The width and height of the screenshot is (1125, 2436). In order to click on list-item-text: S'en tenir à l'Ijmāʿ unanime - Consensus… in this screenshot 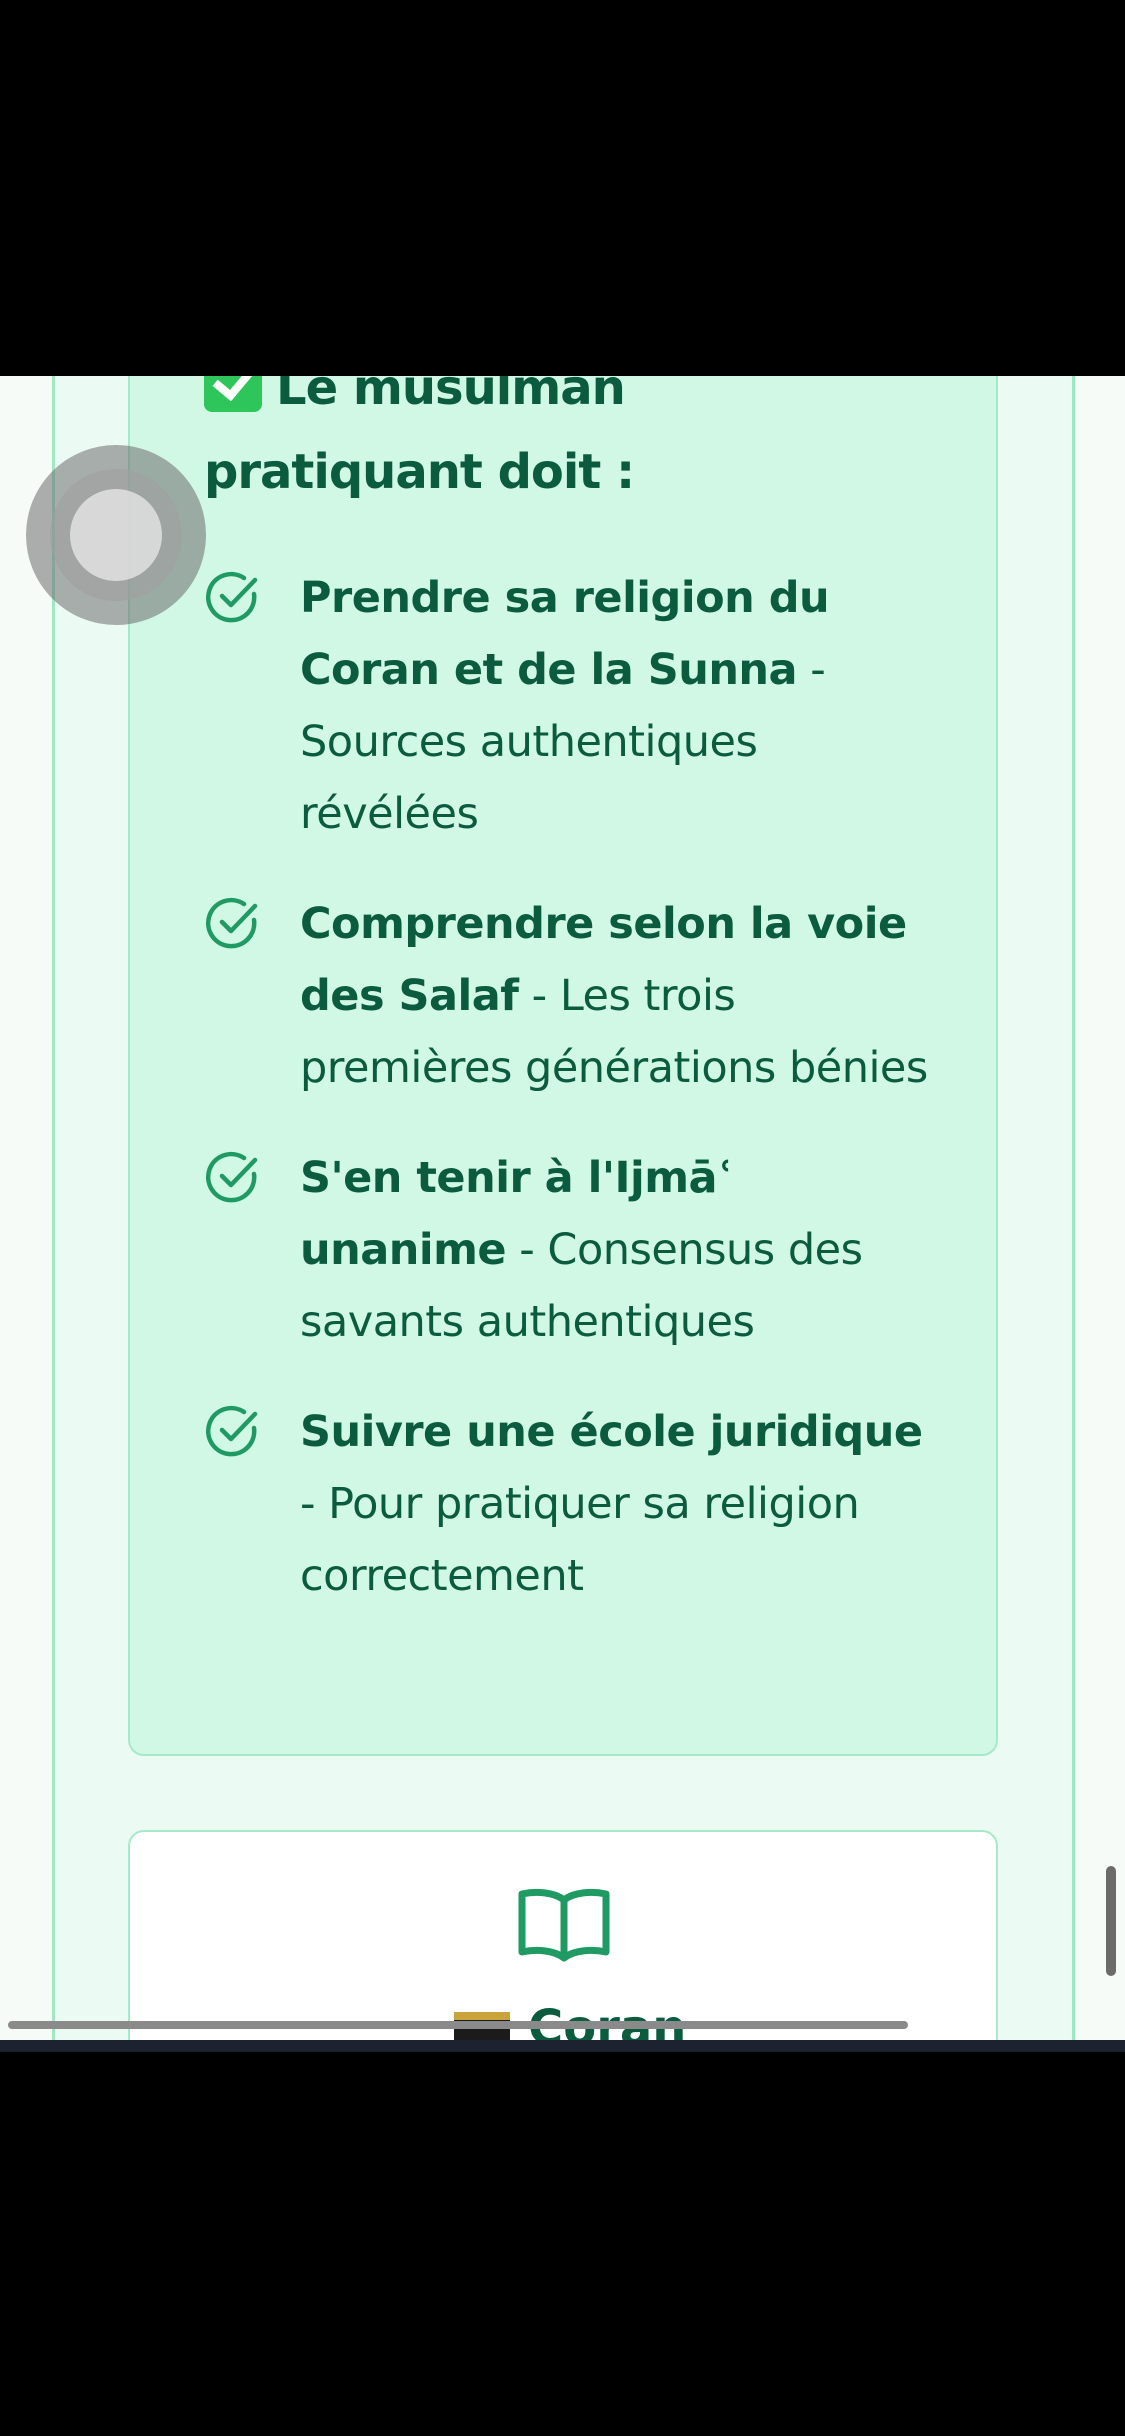, I will do `click(581, 1250)`.